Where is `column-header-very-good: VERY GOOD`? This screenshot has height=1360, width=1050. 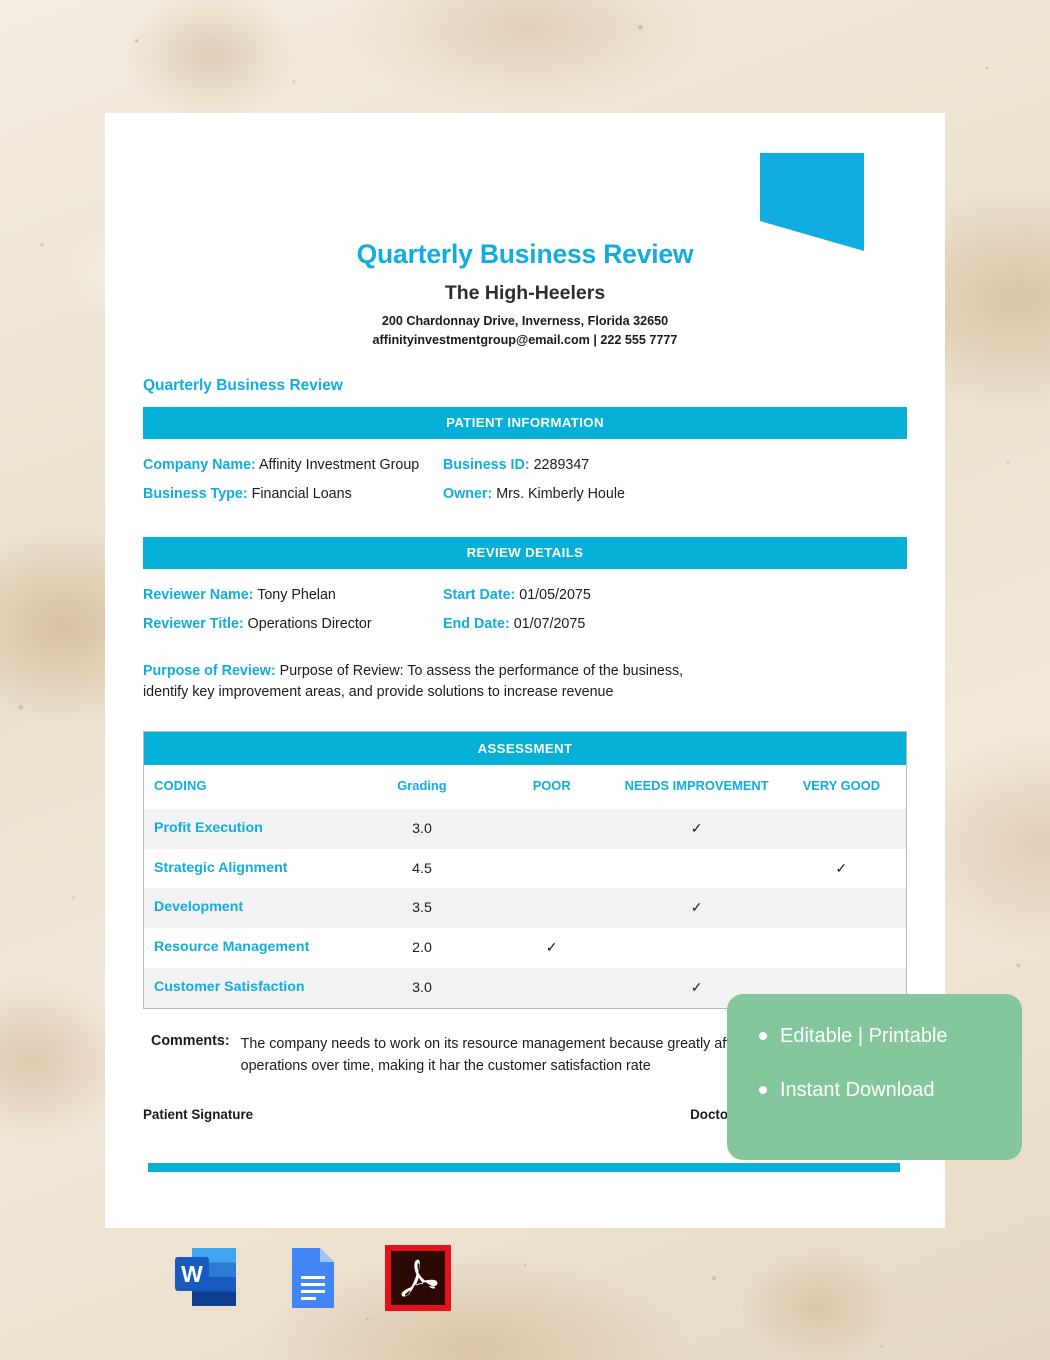
column-header-very-good: VERY GOOD is located at coordinates (841, 787).